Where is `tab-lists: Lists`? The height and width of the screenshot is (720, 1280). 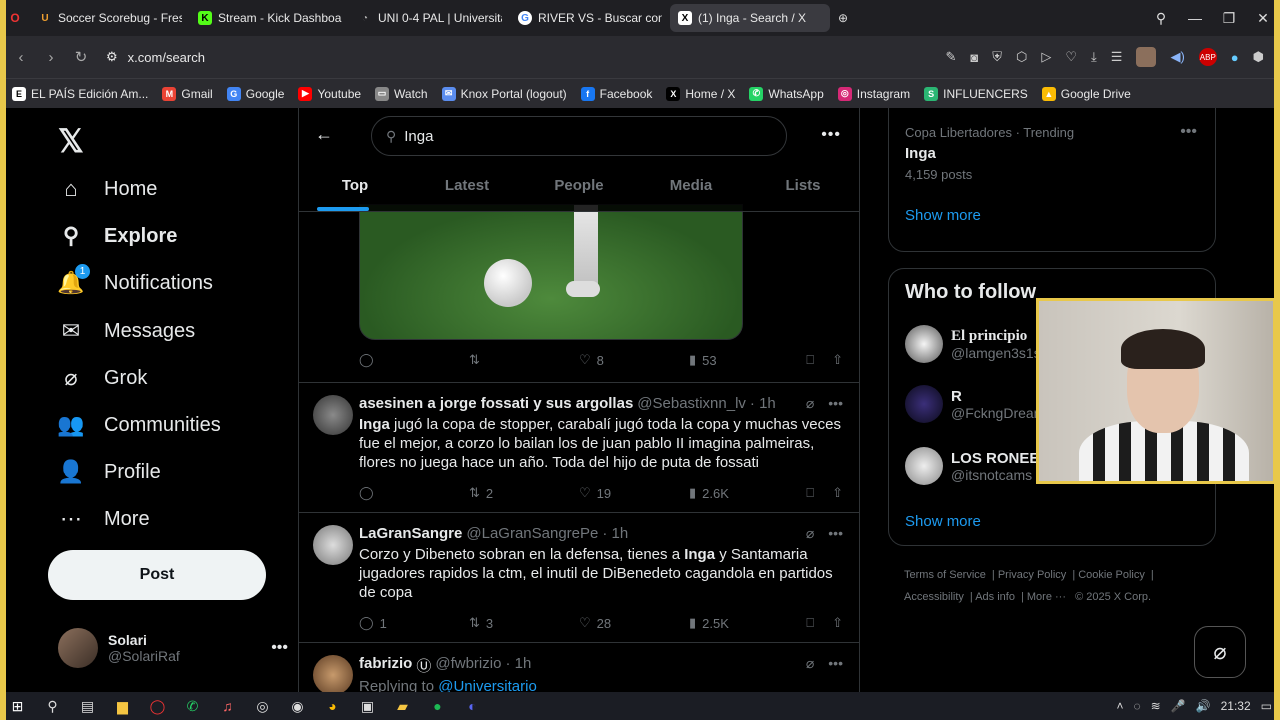 tab-lists: Lists is located at coordinates (803, 187).